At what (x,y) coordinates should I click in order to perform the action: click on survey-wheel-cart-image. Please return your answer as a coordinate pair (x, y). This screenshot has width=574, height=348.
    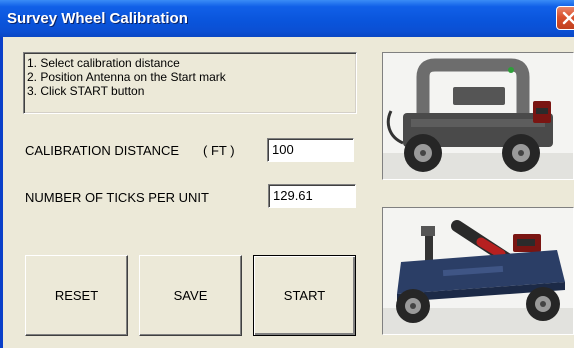
    Looking at the image, I should click on (478, 116).